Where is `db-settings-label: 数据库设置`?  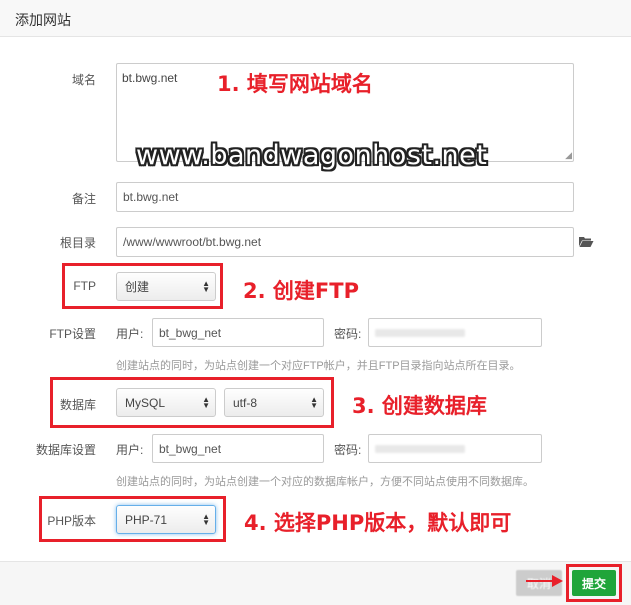
db-settings-label: 数据库设置 is located at coordinates (65, 450).